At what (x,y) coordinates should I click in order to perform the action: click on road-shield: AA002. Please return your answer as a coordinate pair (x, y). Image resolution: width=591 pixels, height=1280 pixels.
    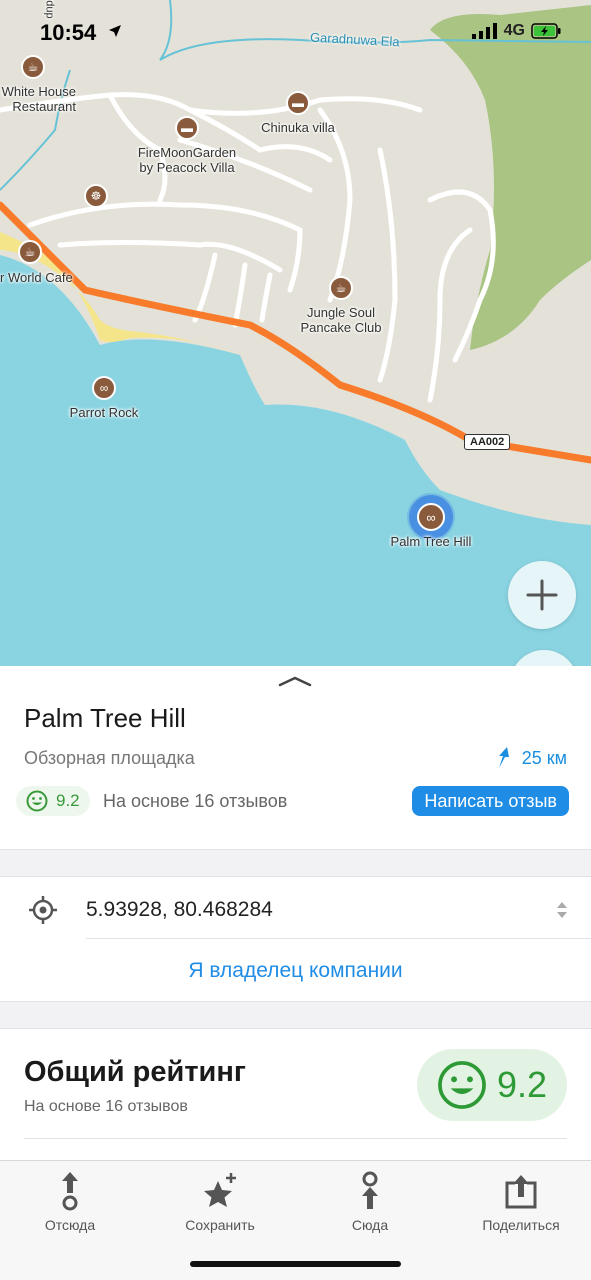
    Looking at the image, I should click on (487, 442).